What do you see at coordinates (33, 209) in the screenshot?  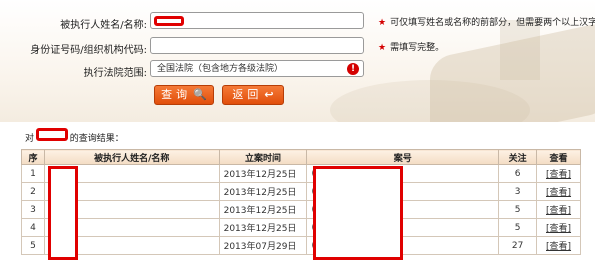 I see `cell-no: 3` at bounding box center [33, 209].